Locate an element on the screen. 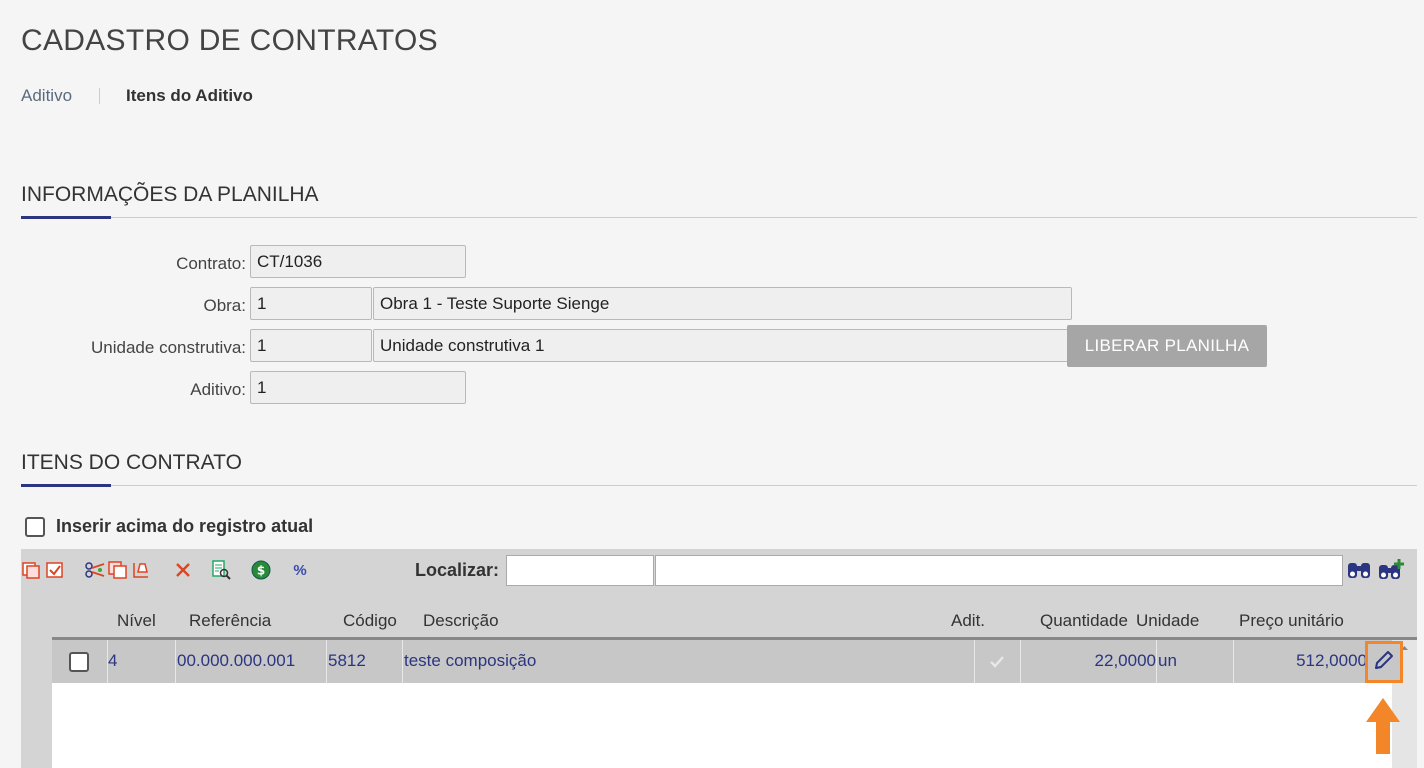 The width and height of the screenshot is (1424, 768). tab-aditivo: Aditivo is located at coordinates (46, 96).